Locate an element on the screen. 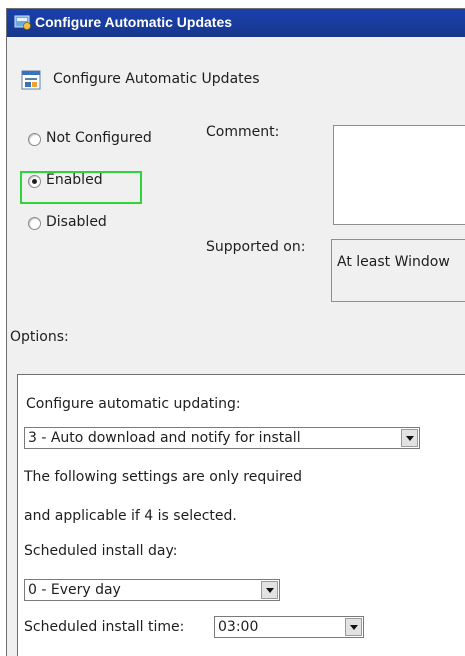 The image size is (465, 656). note-text-line1: The following settings are only required is located at coordinates (163, 477).